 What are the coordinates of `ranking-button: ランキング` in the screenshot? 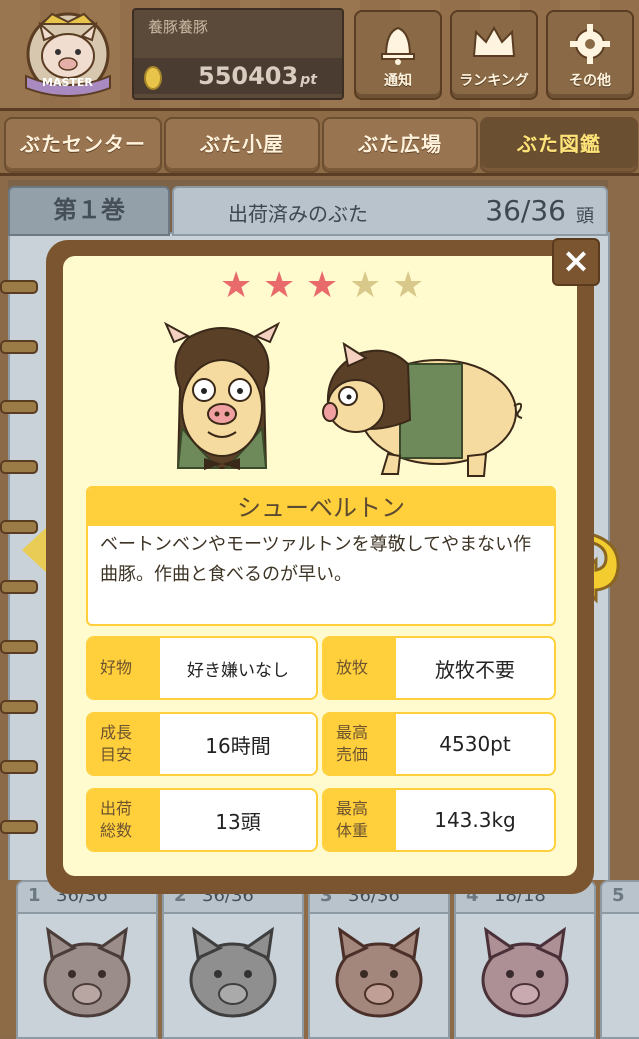 It's located at (494, 55).